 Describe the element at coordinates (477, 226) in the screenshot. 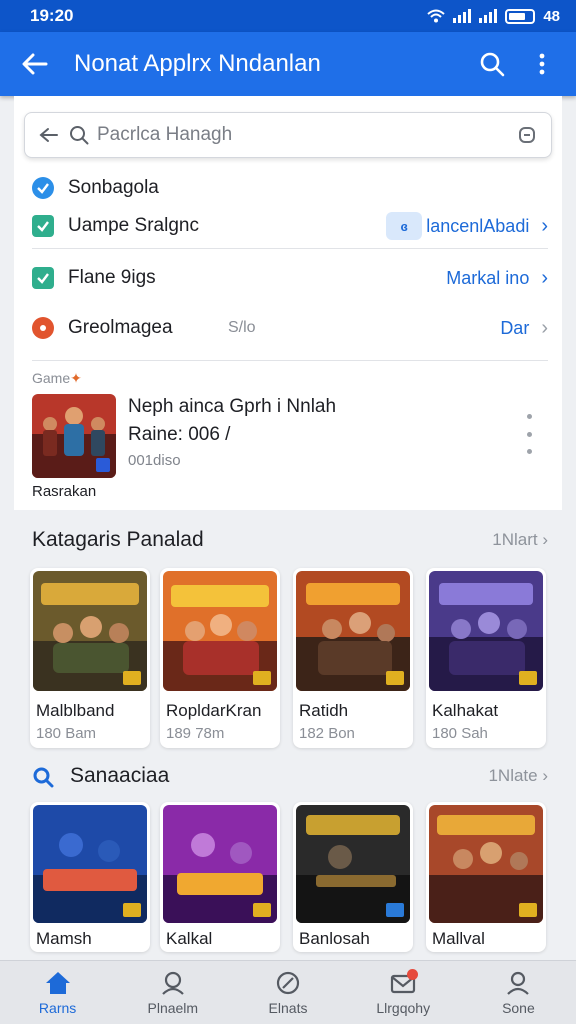

I see `option-value-link: lancenlAbadi` at that location.